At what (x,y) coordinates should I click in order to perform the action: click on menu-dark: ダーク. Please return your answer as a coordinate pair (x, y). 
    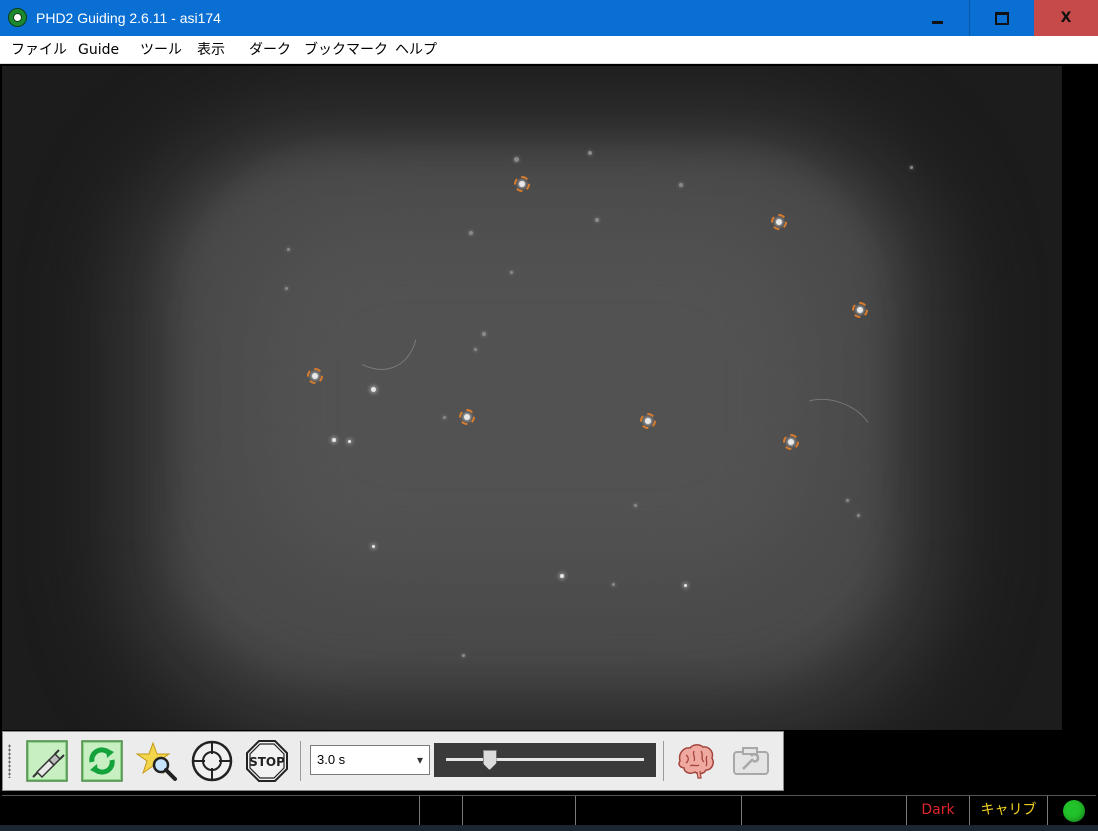
    Looking at the image, I should click on (270, 50).